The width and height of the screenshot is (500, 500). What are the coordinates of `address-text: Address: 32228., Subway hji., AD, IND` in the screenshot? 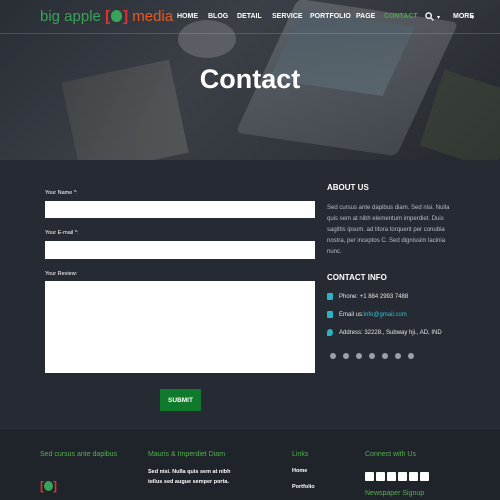 It's located at (390, 332).